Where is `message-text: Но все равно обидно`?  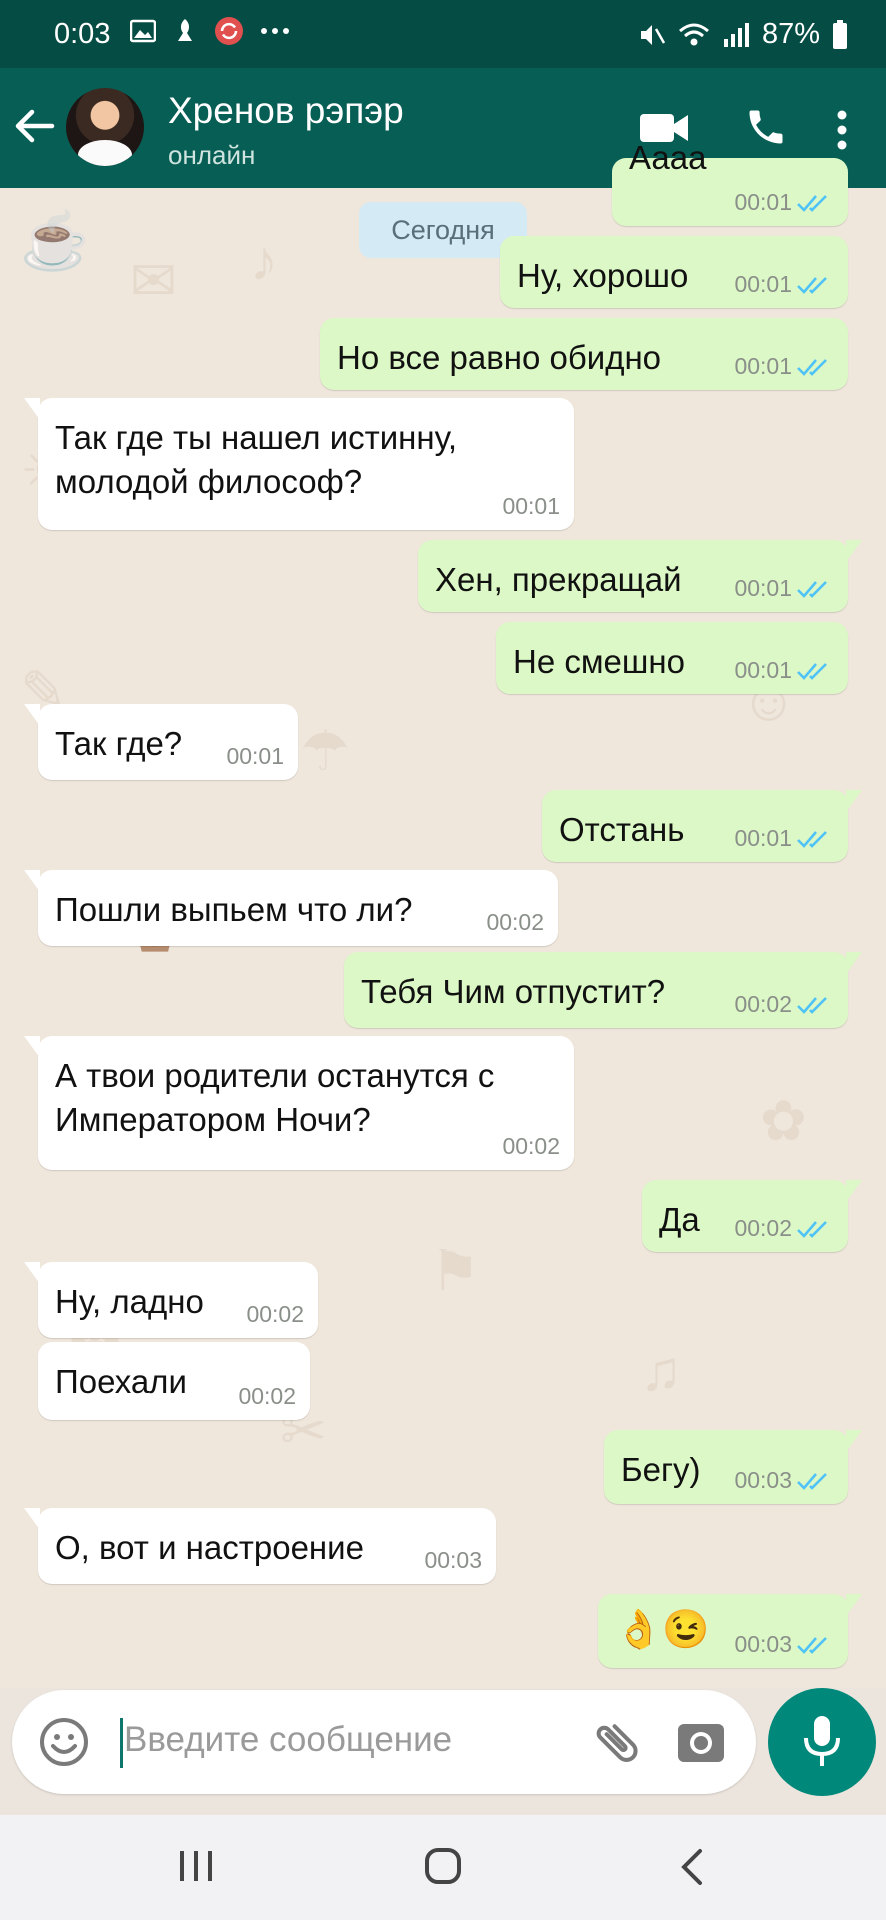
message-text: Но все равно обидно is located at coordinates (499, 357).